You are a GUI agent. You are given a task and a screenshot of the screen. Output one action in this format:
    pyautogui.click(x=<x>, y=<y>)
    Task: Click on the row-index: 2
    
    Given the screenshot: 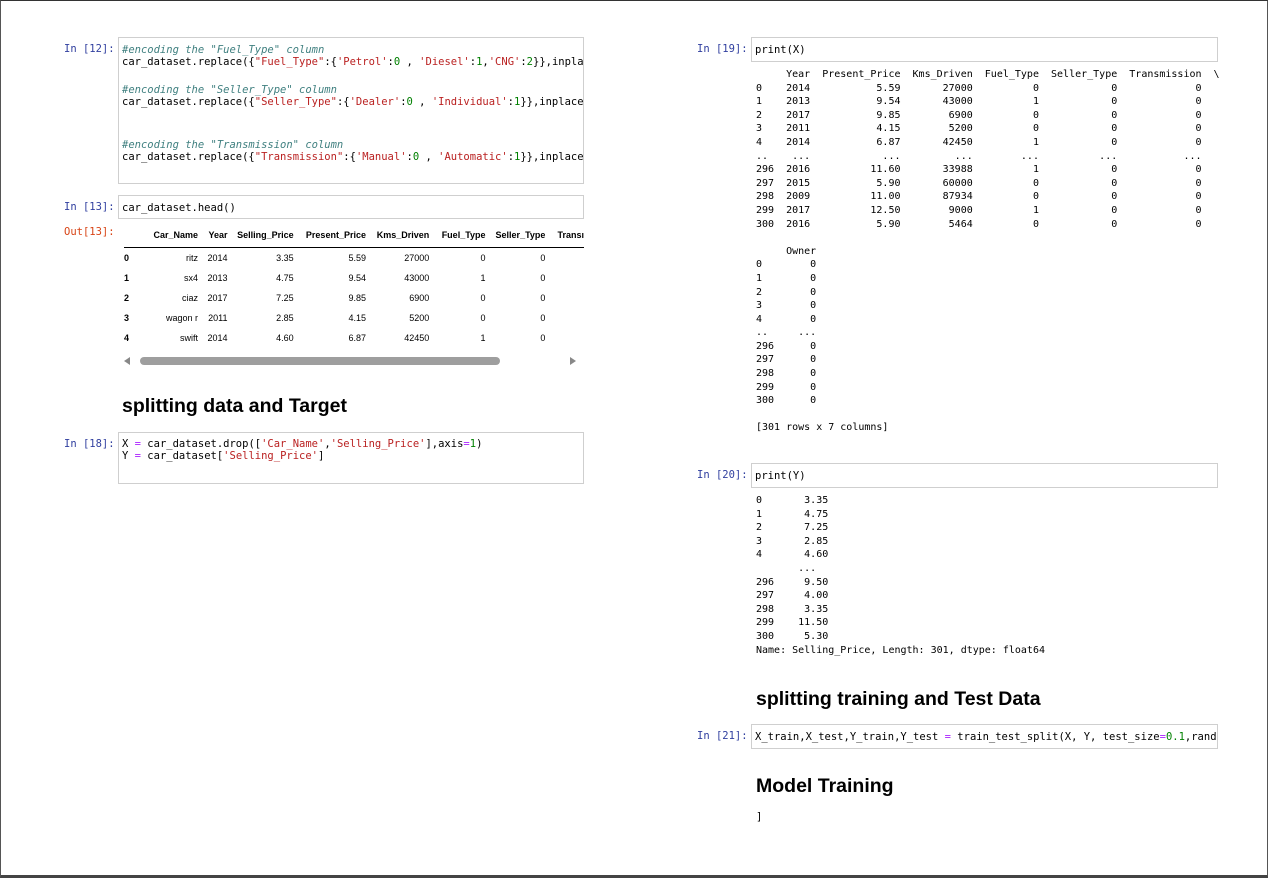 What is the action you would take?
    pyautogui.click(x=127, y=298)
    